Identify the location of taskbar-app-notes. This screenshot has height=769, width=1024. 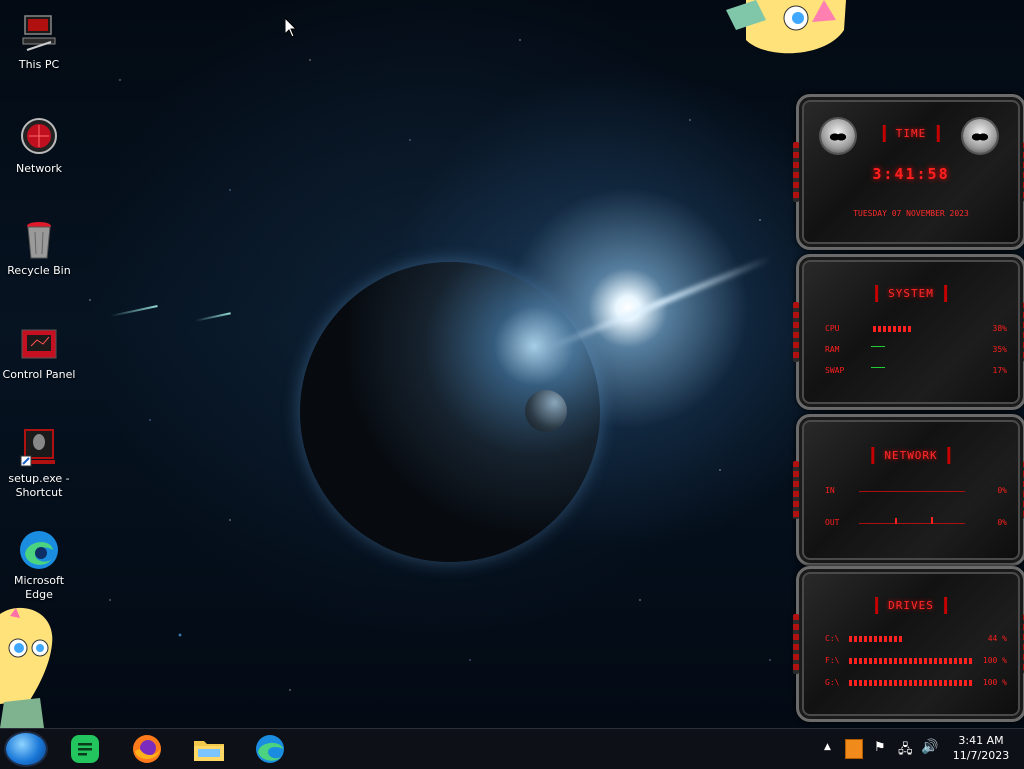
(85, 749).